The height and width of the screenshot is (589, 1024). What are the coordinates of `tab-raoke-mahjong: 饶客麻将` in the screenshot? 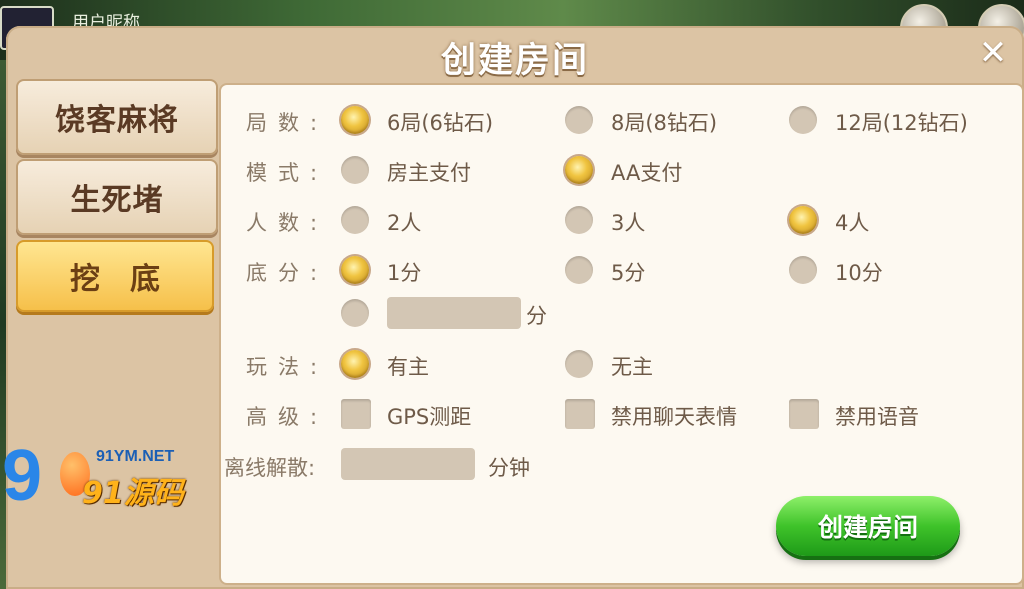 It's located at (117, 117).